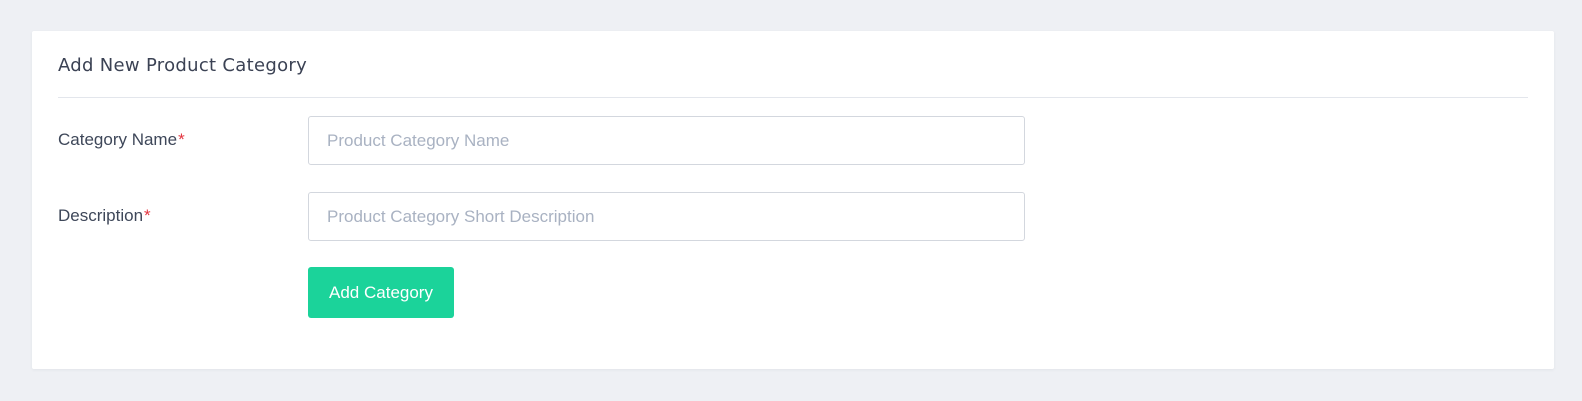  Describe the element at coordinates (101, 215) in the screenshot. I see `description-label-text: Description` at that location.